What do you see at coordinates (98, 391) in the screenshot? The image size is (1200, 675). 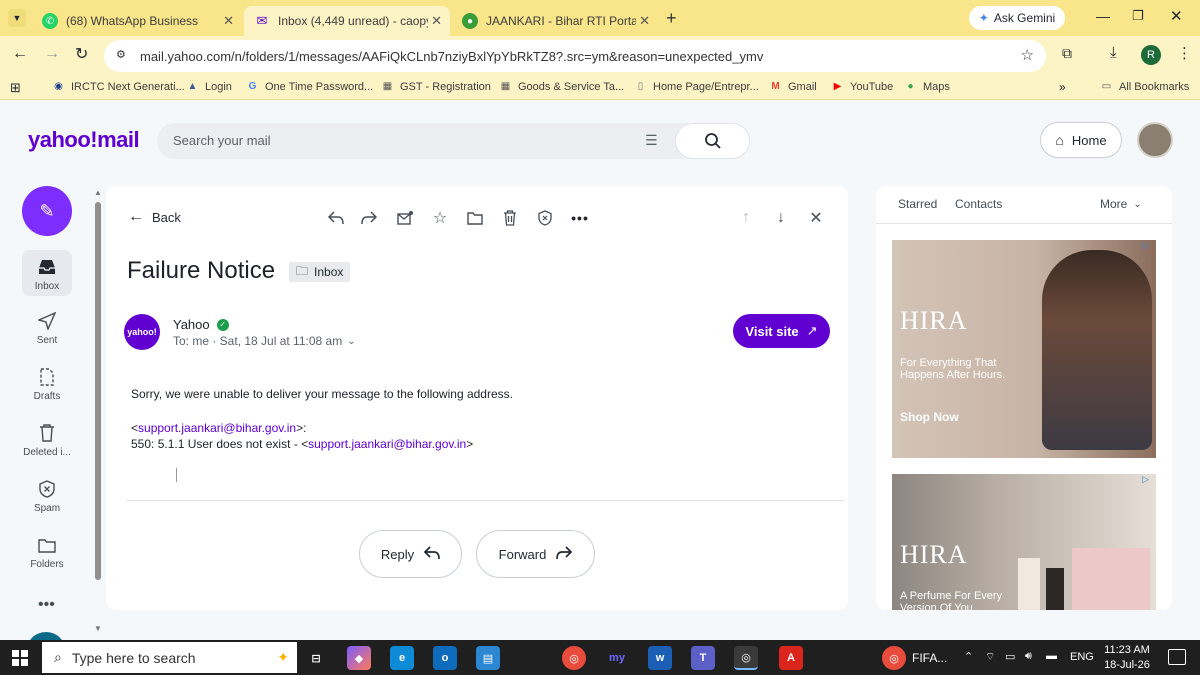 I see `scrollbar-thumb` at bounding box center [98, 391].